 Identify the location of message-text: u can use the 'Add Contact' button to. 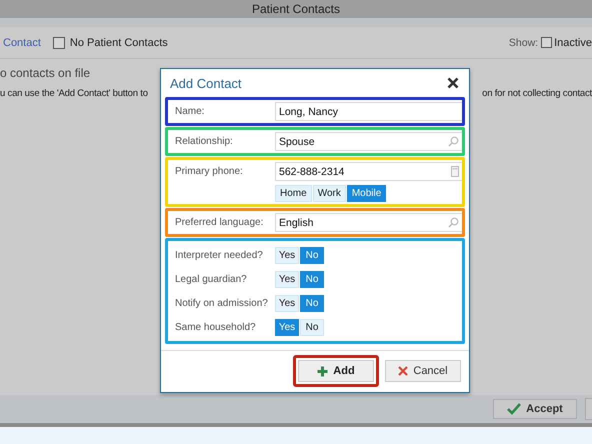
(74, 93).